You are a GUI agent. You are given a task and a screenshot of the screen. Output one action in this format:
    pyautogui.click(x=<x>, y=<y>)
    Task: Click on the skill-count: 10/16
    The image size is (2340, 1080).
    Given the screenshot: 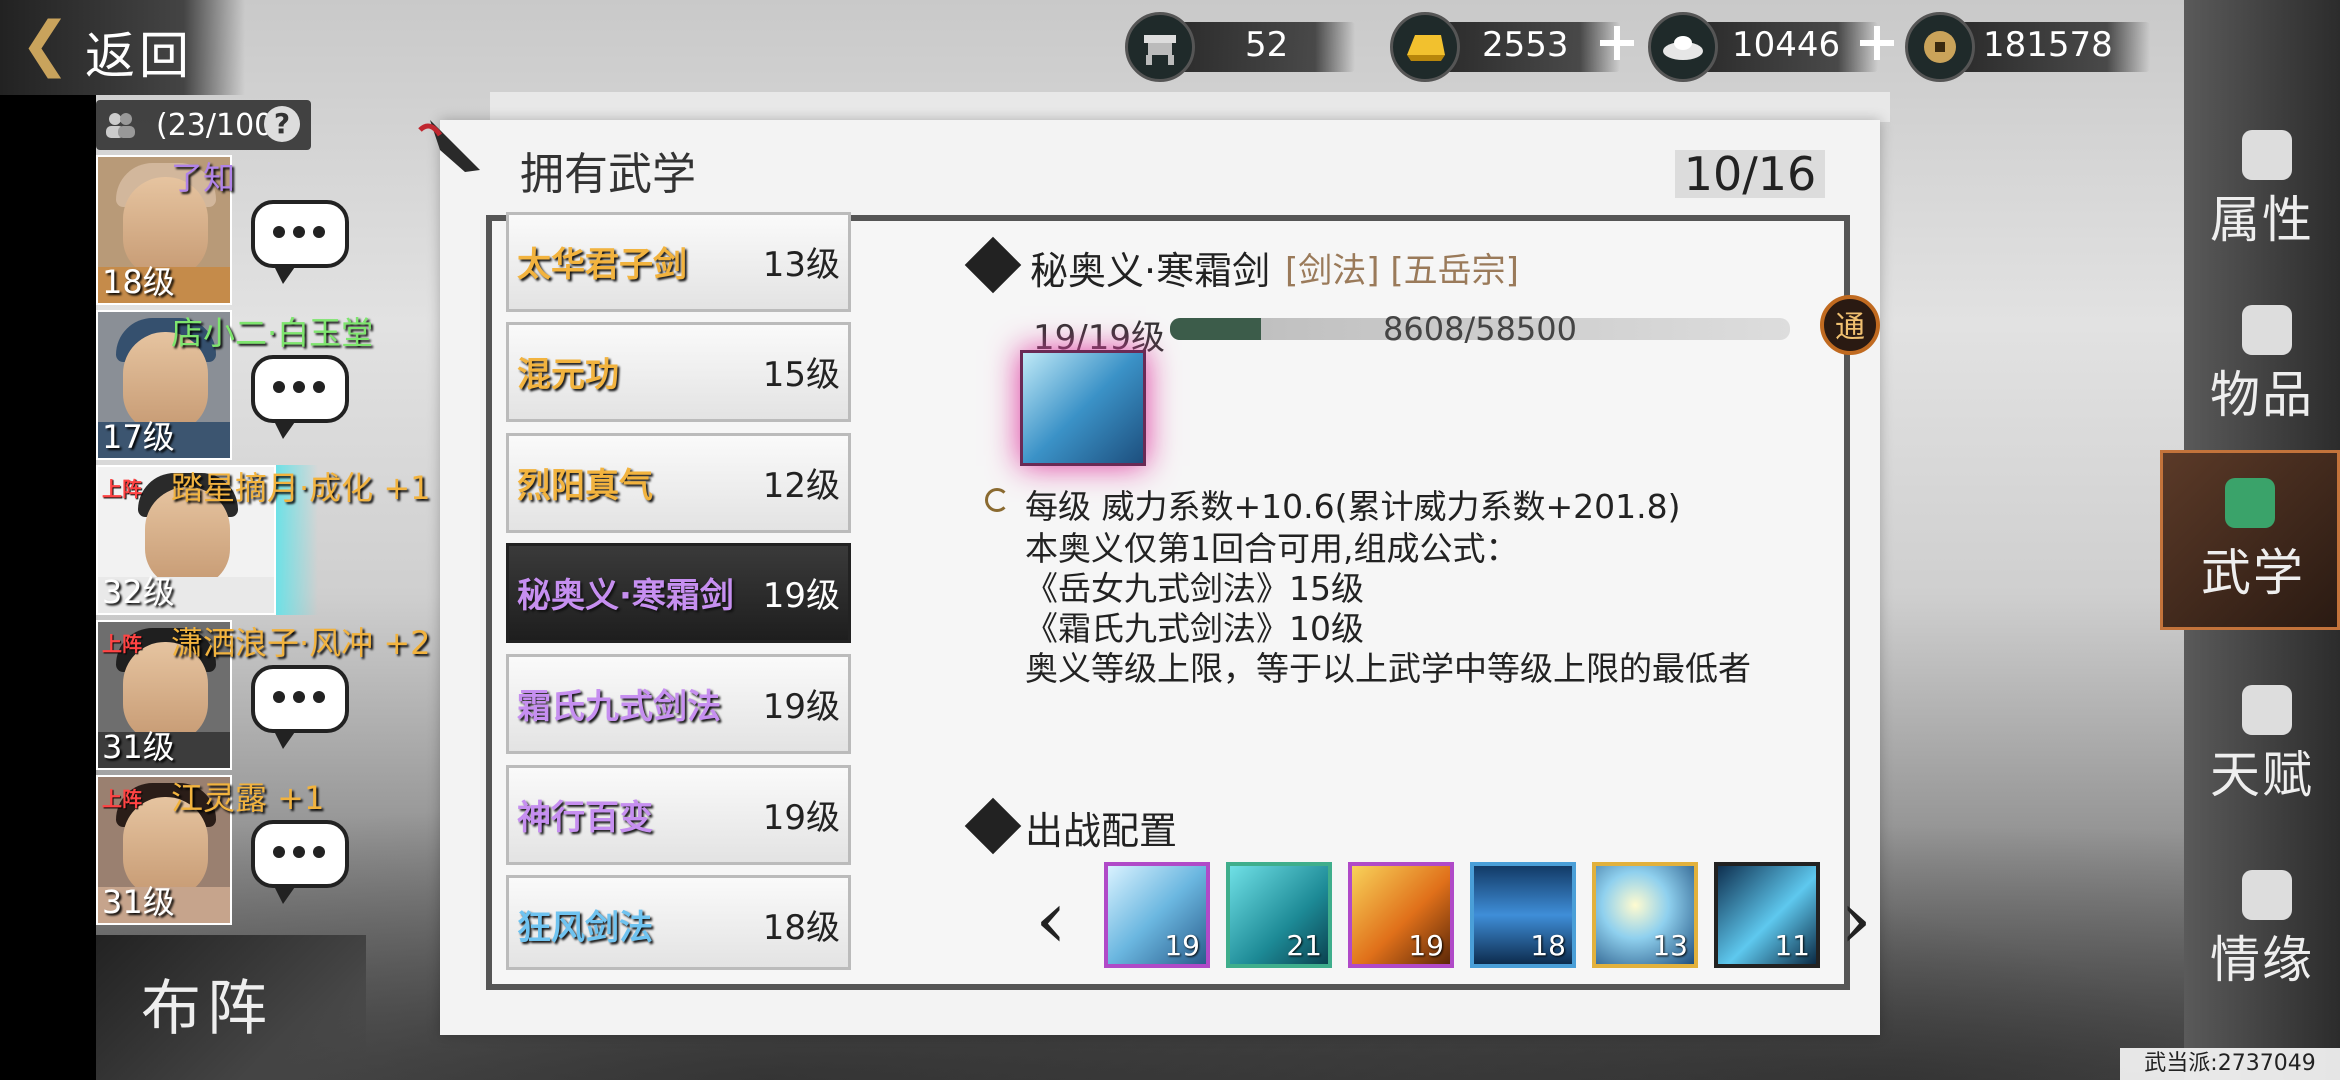 What is the action you would take?
    pyautogui.click(x=1750, y=174)
    